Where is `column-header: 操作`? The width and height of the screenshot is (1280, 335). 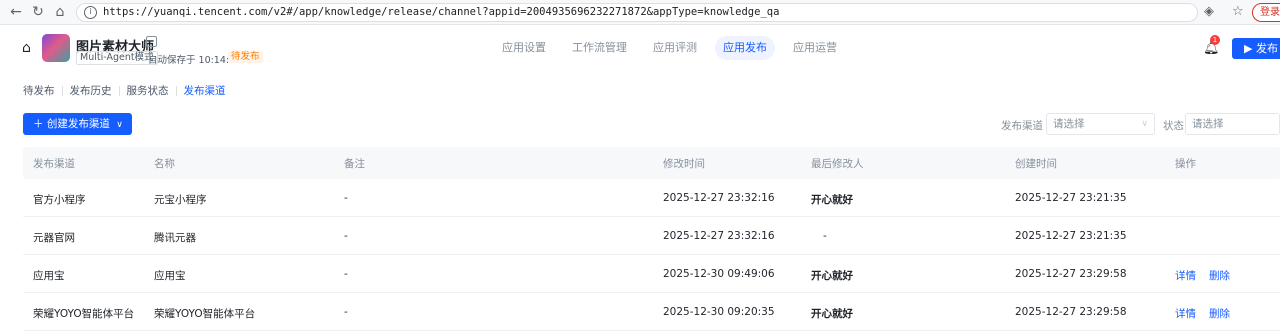
column-header: 操作 is located at coordinates (1185, 164).